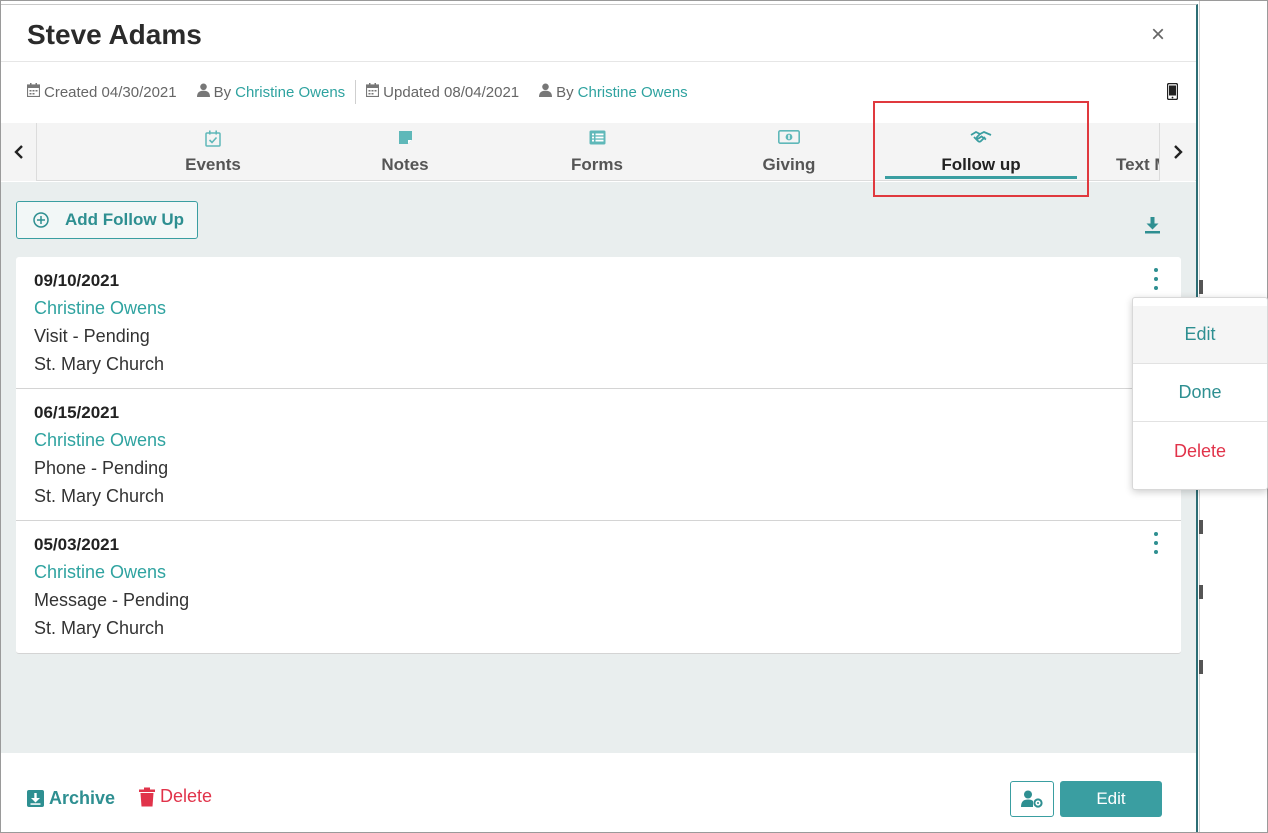 This screenshot has height=833, width=1268. What do you see at coordinates (451, 92) in the screenshot?
I see `updated-date: Updated 08/04/2021` at bounding box center [451, 92].